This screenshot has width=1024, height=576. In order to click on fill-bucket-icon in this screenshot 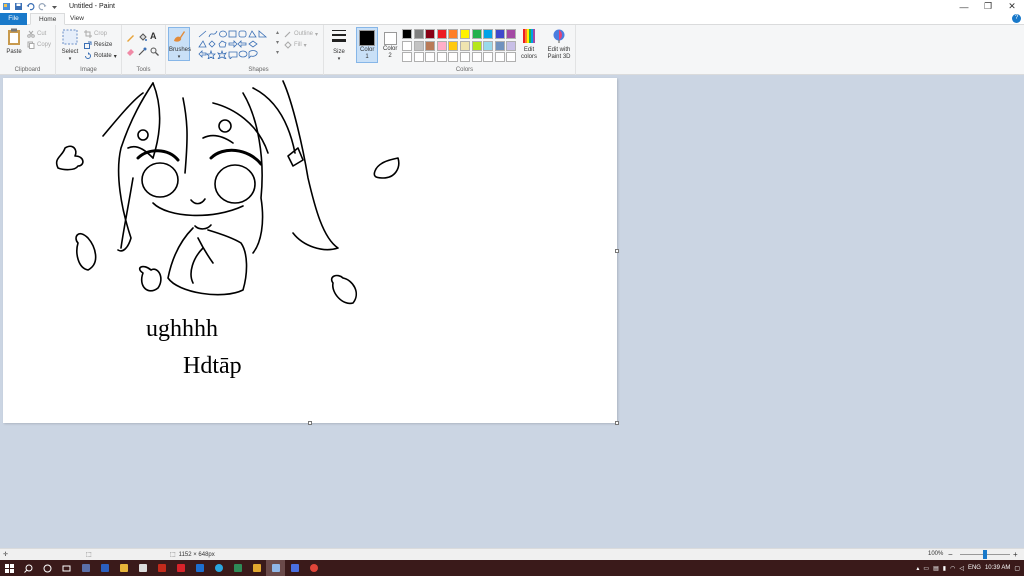, I will do `click(142, 38)`.